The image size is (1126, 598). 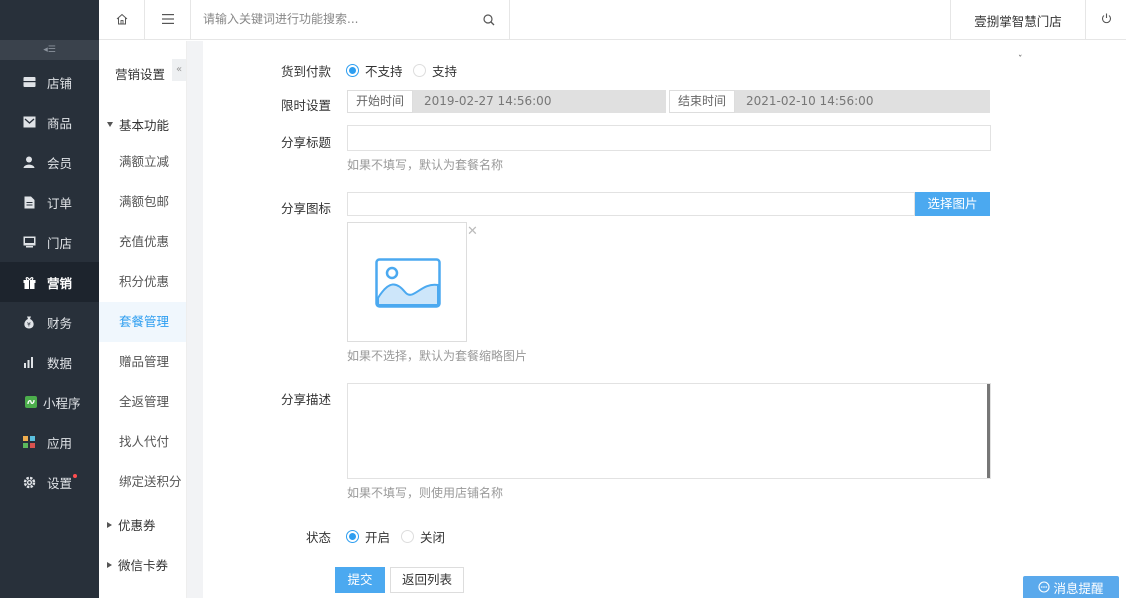 I want to click on sidebar-item-label: 会员, so click(x=60, y=163).